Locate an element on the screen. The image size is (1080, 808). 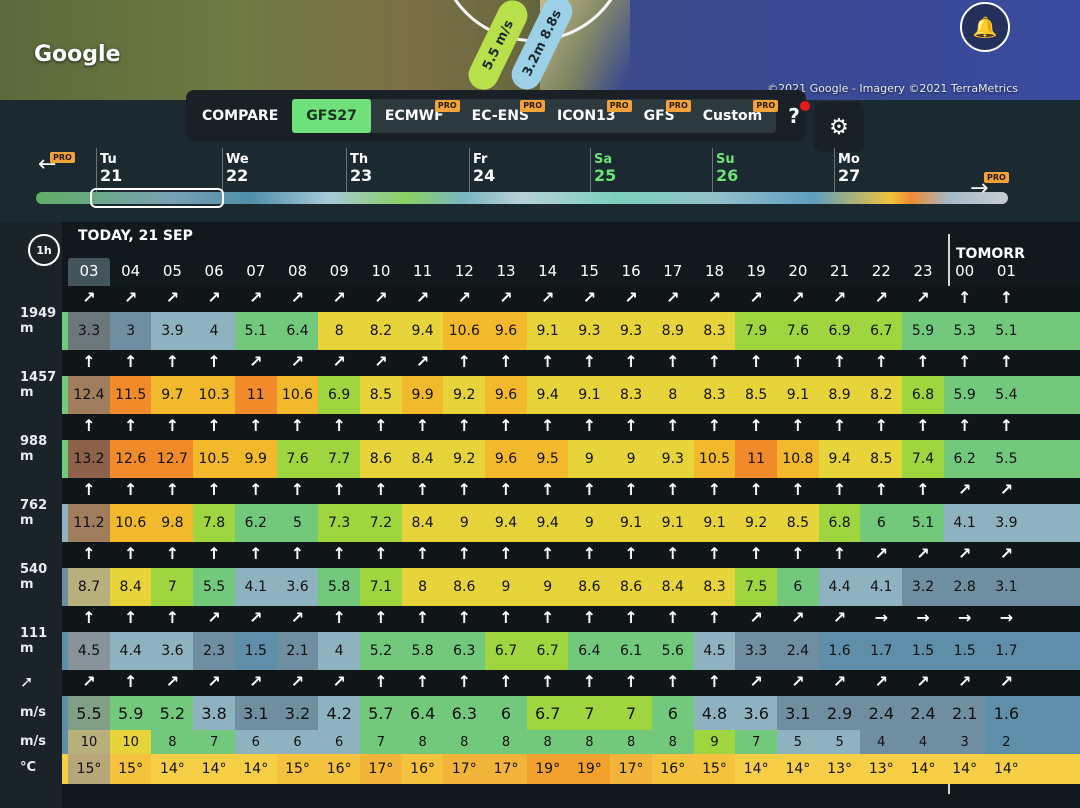
forecast-value: 2 is located at coordinates (1006, 742).